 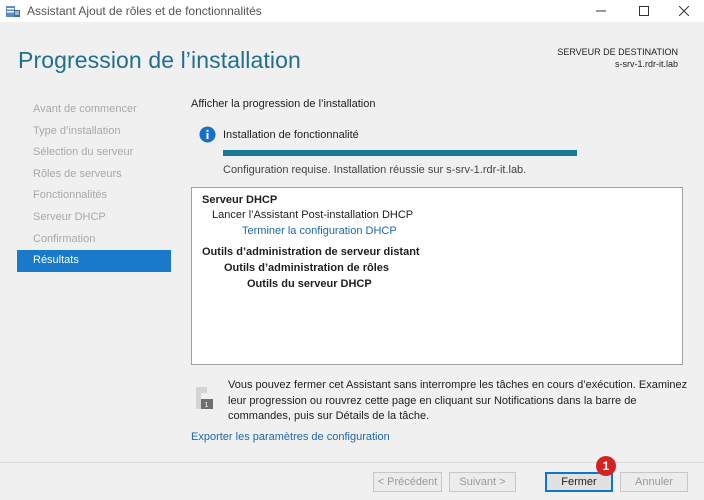 I want to click on step-features: Fonctionnalités, so click(x=70, y=195).